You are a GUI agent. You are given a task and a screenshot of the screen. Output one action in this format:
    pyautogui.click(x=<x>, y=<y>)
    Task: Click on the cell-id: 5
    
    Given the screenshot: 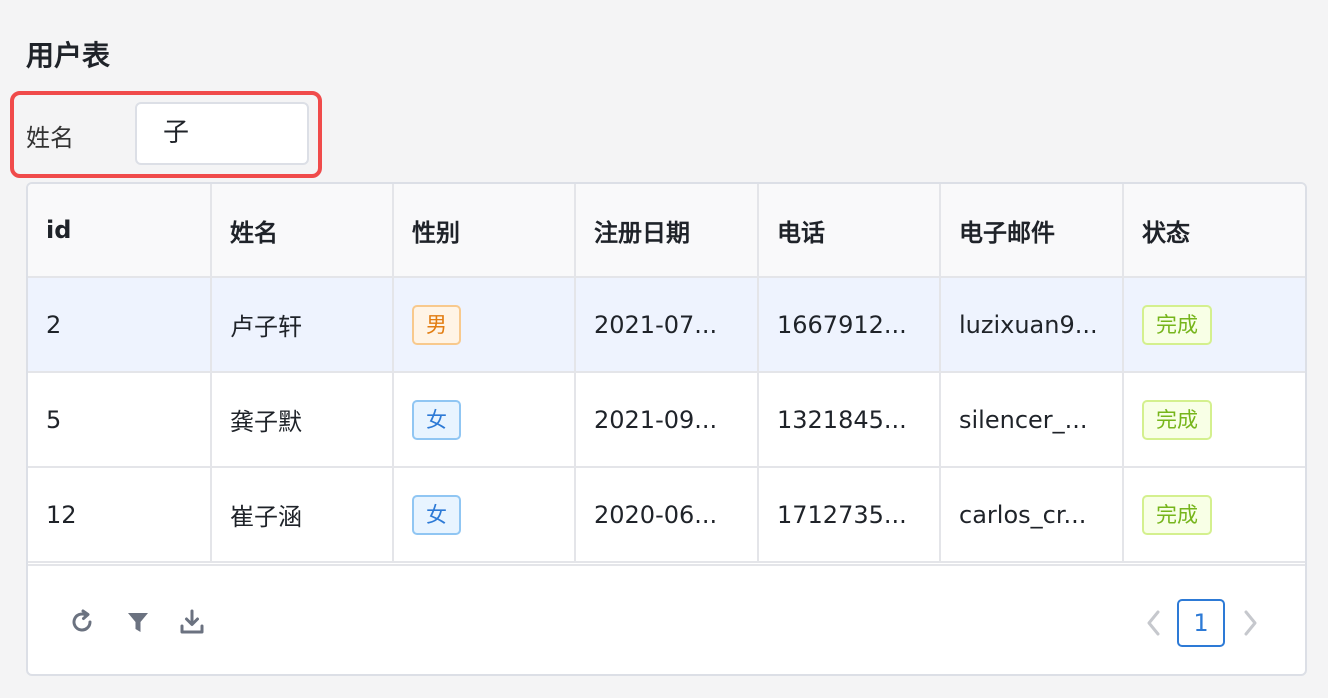 What is the action you would take?
    pyautogui.click(x=120, y=420)
    